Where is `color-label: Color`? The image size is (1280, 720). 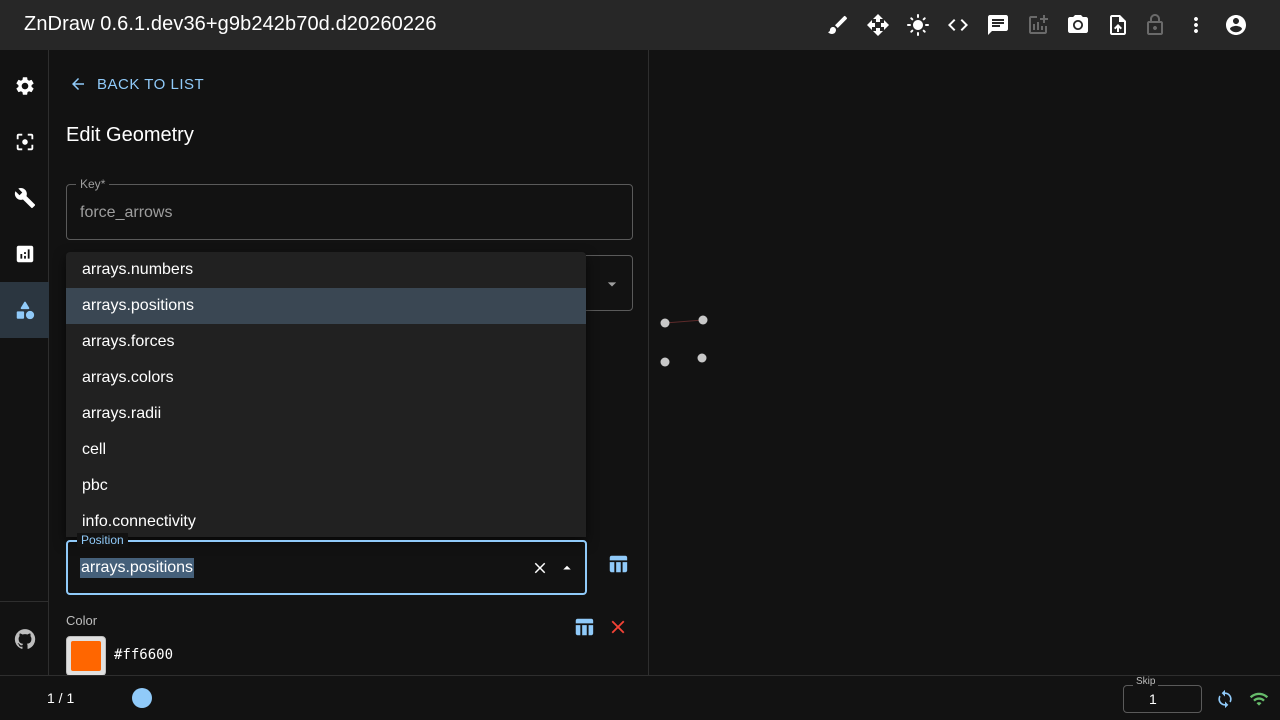
color-label: Color is located at coordinates (82, 620).